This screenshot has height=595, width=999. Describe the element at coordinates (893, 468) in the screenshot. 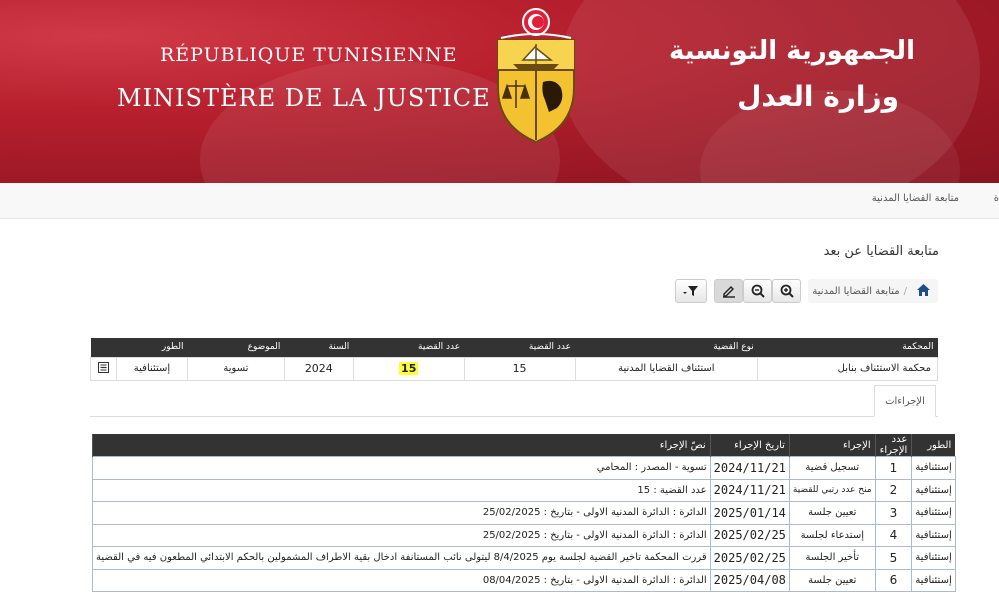

I see `cell-number: 1` at that location.